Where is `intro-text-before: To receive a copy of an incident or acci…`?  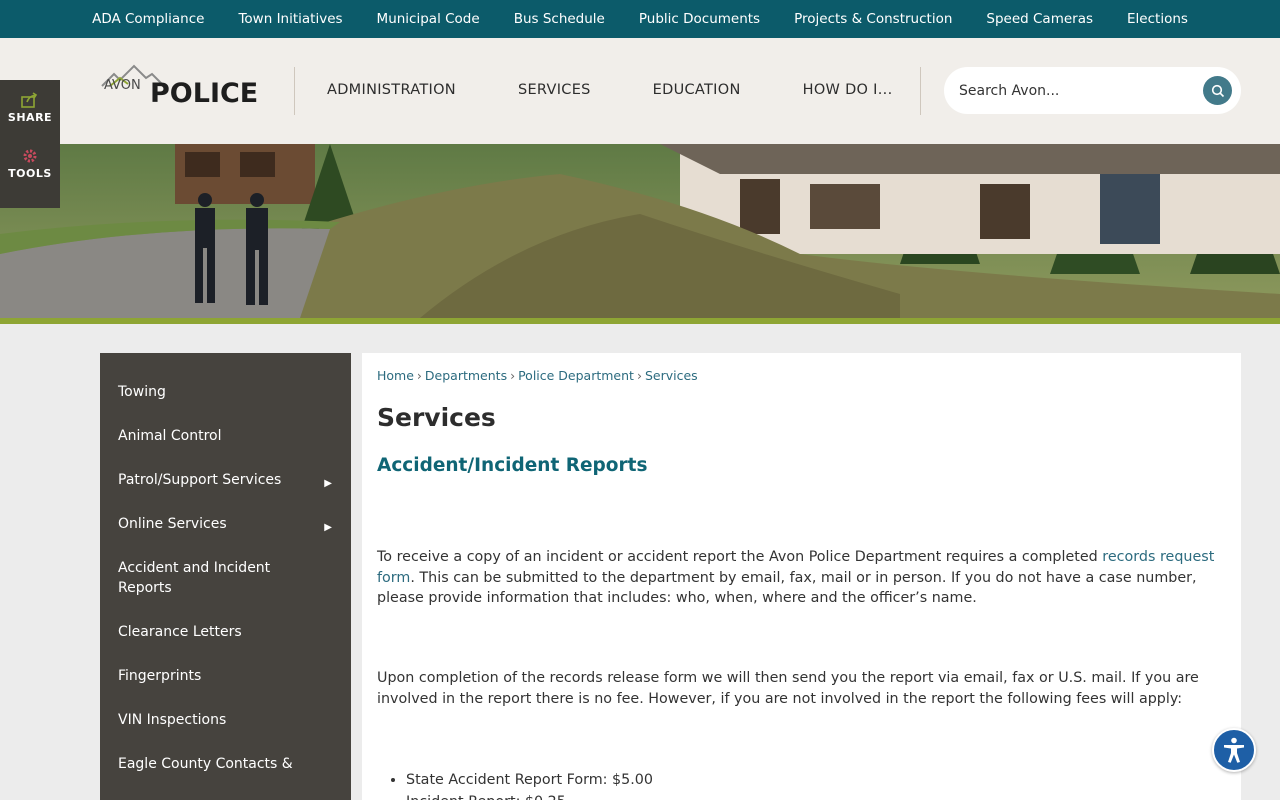 intro-text-before: To receive a copy of an incident or acci… is located at coordinates (740, 557).